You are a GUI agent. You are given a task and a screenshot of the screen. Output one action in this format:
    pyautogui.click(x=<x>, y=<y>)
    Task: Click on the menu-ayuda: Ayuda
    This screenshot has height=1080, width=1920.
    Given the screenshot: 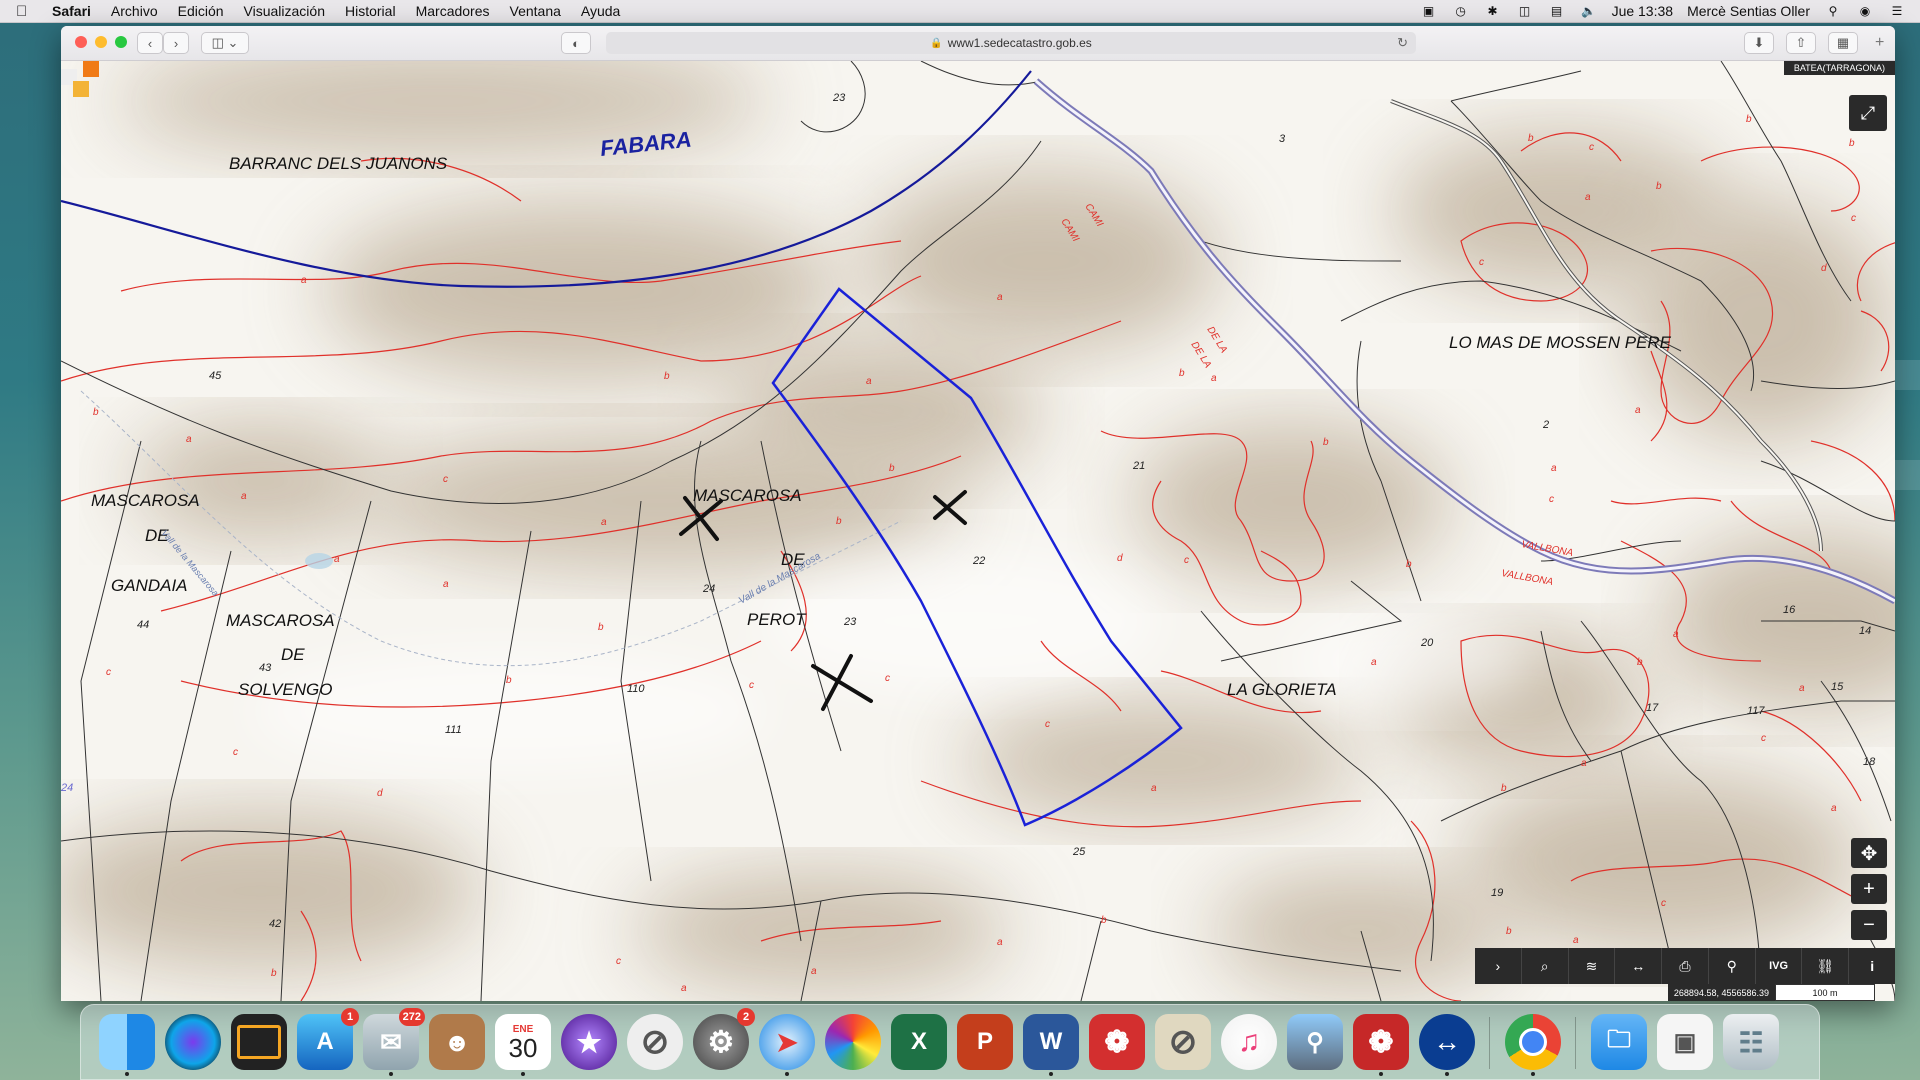 What is the action you would take?
    pyautogui.click(x=600, y=11)
    